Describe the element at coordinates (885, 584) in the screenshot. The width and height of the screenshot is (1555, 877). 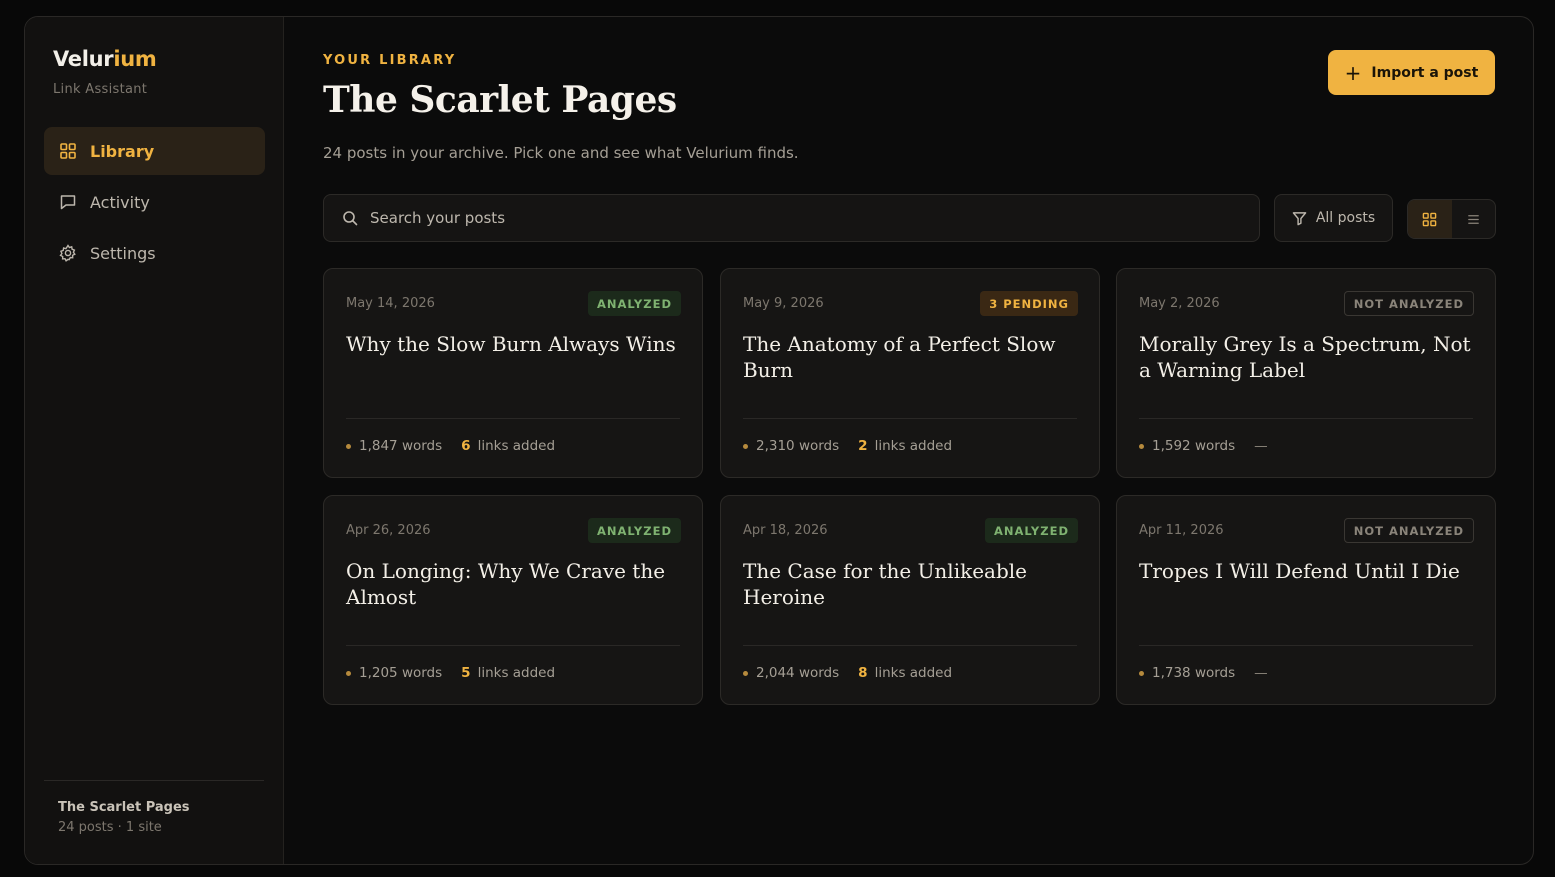
I see `post-title: The Case for the Unlikeable Heroine` at that location.